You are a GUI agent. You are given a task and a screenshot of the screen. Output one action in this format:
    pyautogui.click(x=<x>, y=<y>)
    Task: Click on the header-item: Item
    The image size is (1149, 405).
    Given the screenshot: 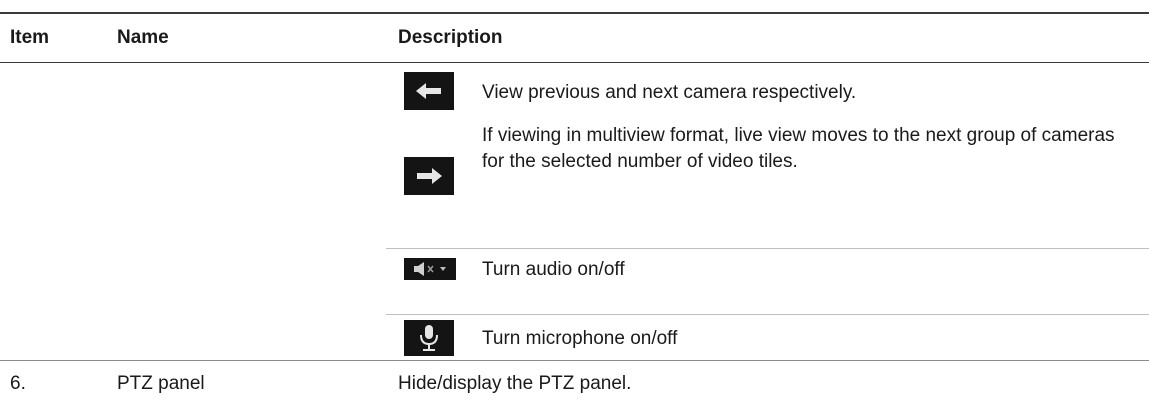 What is the action you would take?
    pyautogui.click(x=30, y=37)
    